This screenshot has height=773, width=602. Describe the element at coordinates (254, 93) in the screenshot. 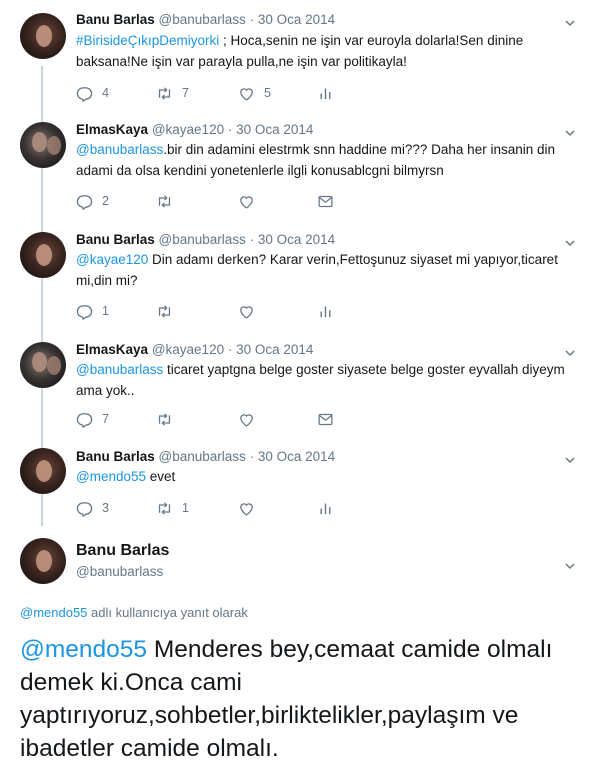

I see `like-button: 5` at that location.